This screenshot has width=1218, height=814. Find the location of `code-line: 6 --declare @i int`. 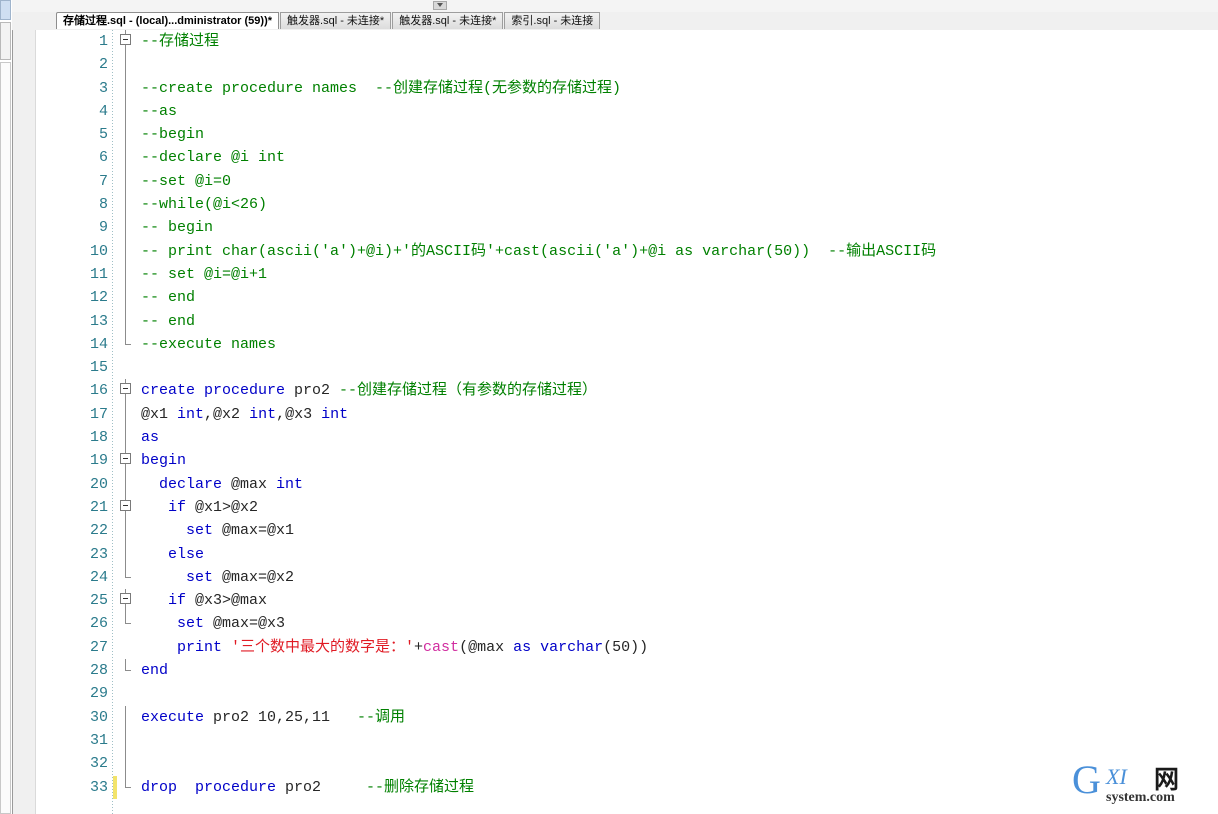

code-line: 6 --declare @i int is located at coordinates (627, 158).